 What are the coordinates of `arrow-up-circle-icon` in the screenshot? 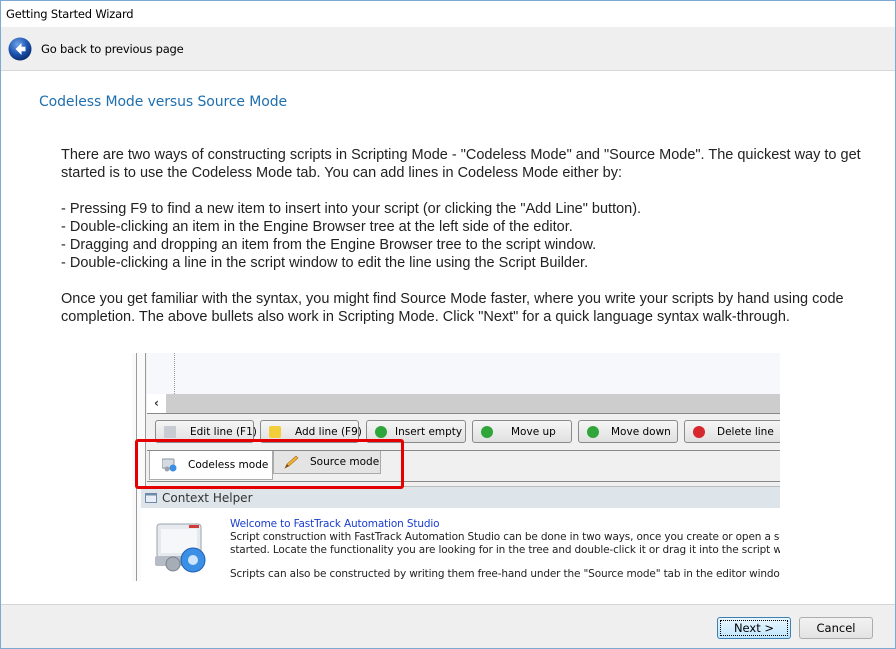 It's located at (487, 431).